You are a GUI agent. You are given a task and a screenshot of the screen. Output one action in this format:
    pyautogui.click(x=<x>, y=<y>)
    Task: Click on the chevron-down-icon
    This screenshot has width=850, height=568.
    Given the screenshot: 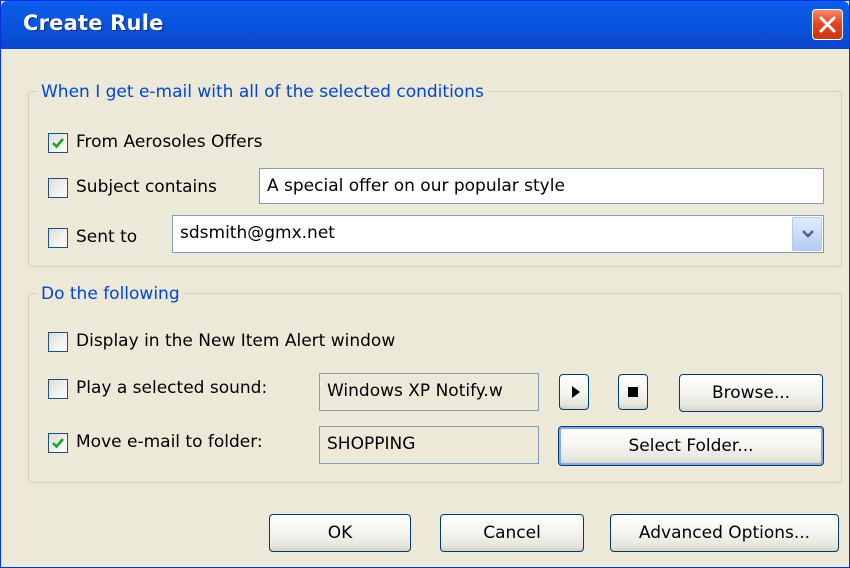 What is the action you would take?
    pyautogui.click(x=808, y=234)
    